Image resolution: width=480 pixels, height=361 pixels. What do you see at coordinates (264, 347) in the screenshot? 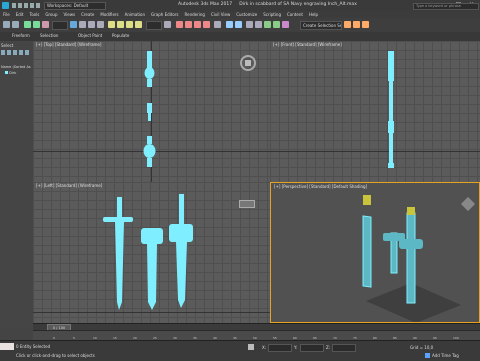
I see `coord-x-label: X:` at bounding box center [264, 347].